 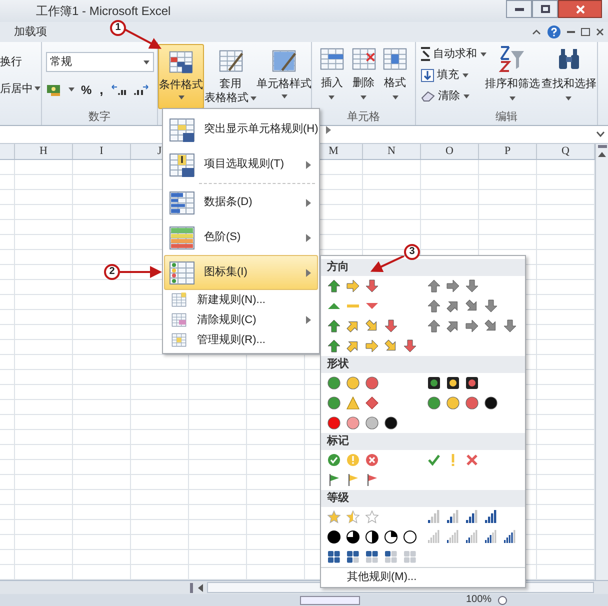 I want to click on menu-item: 图标集(I), so click(x=241, y=272).